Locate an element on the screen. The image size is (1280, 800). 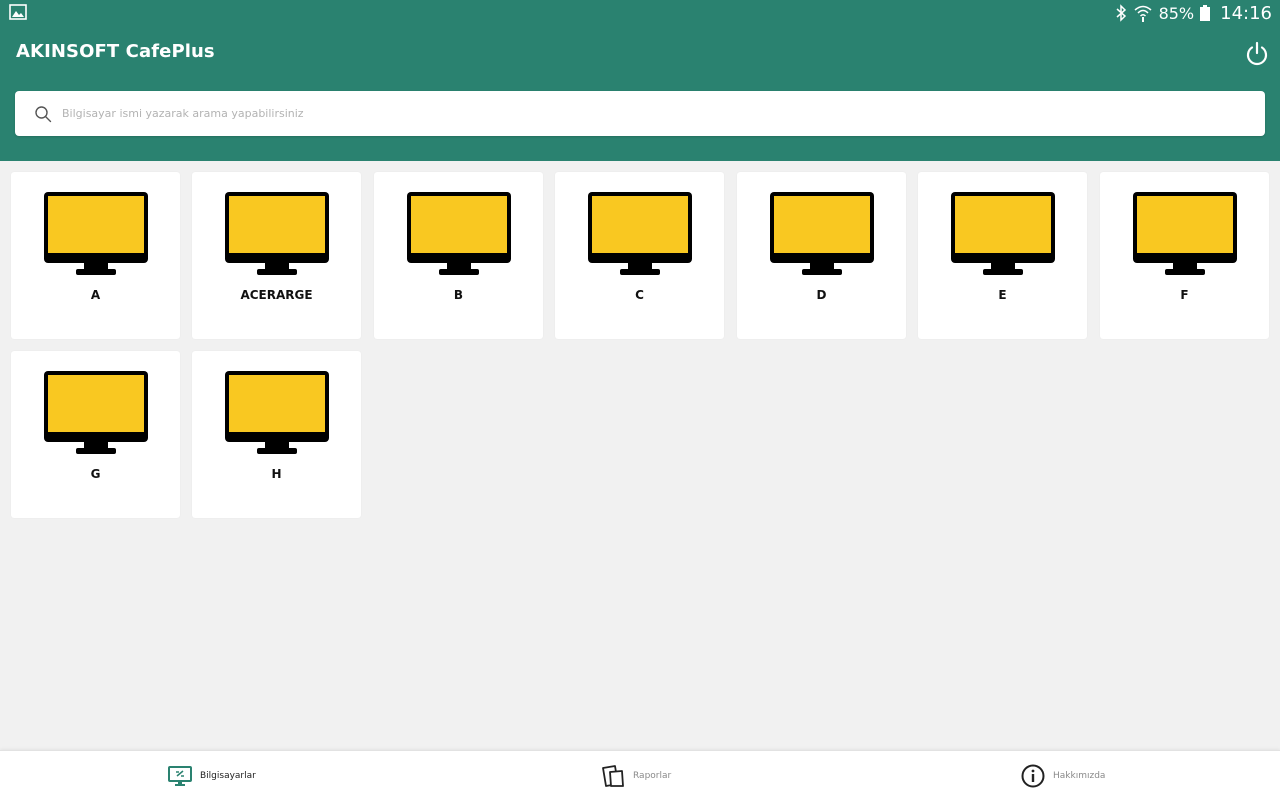
computer-card-e: E is located at coordinates (1002, 255).